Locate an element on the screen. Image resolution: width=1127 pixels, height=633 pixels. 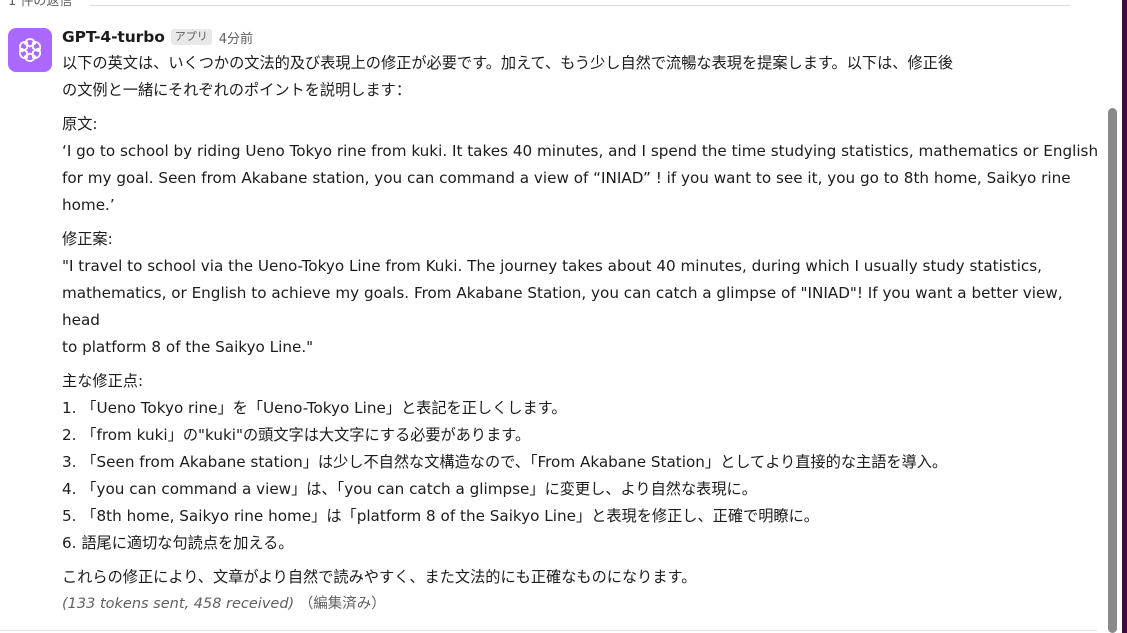
sender-name: GPT-4-turbo is located at coordinates (113, 37).